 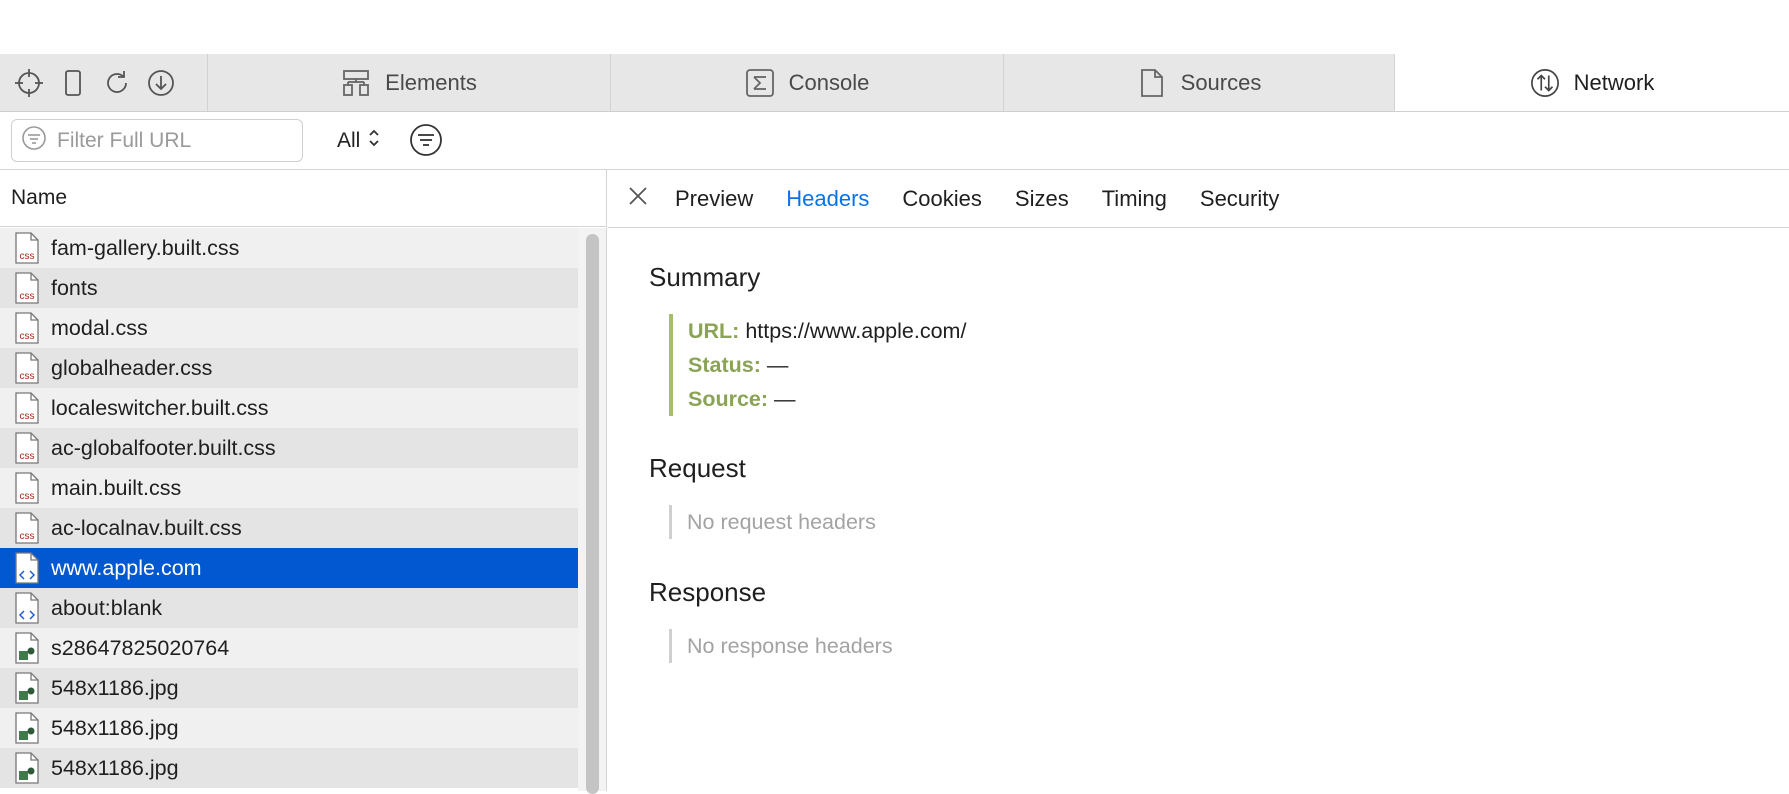 What do you see at coordinates (289, 488) in the screenshot?
I see `list-item: css main.built.css` at bounding box center [289, 488].